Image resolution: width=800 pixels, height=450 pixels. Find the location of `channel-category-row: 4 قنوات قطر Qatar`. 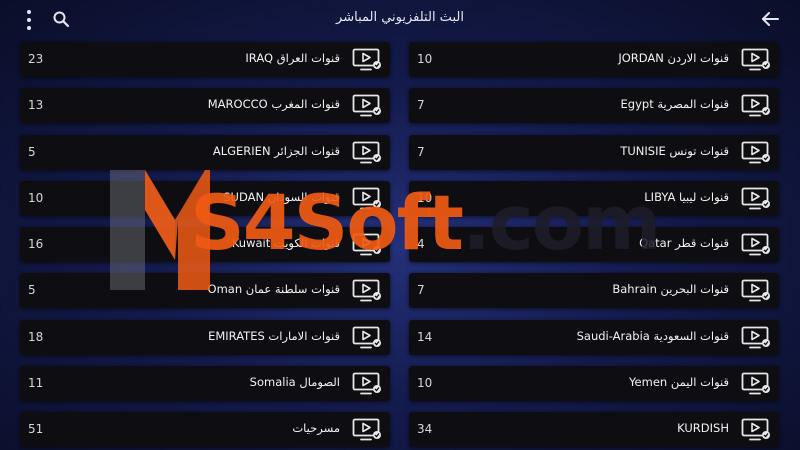

channel-category-row: 4 قنوات قطر Qatar is located at coordinates (594, 245).